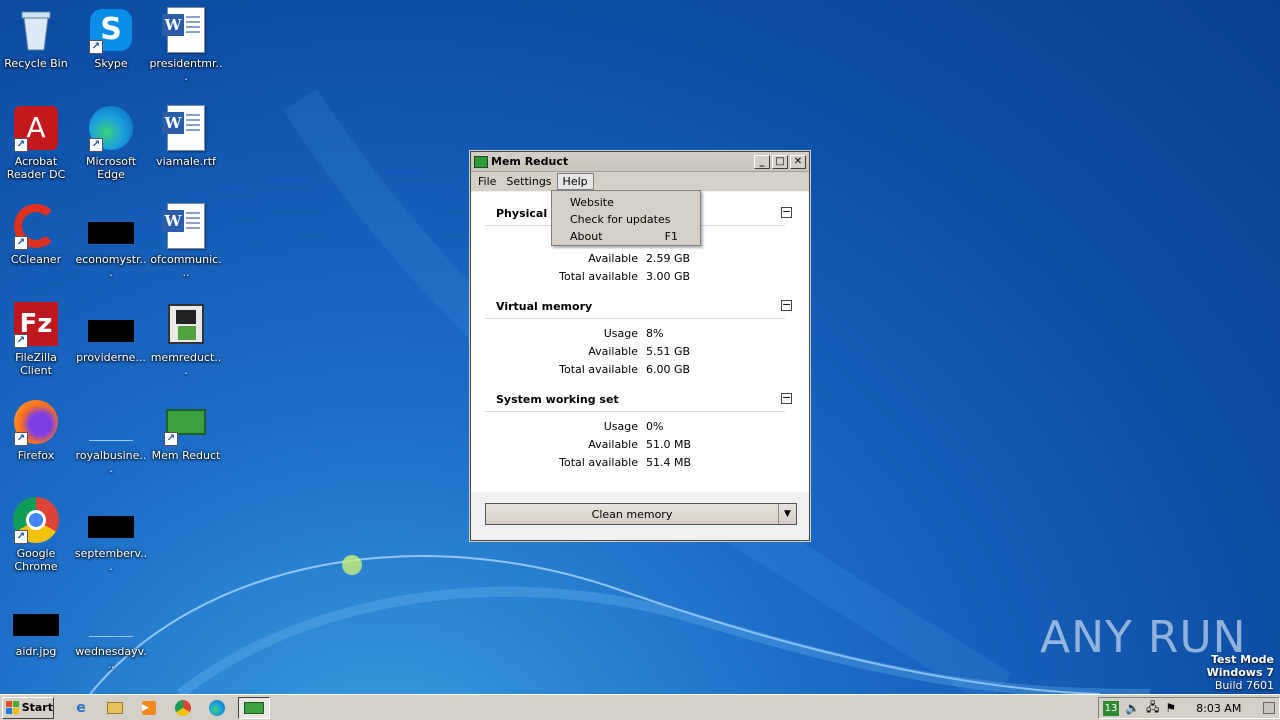 The width and height of the screenshot is (1280, 720). I want to click on speaker-icon: 🔈, so click(1132, 708).